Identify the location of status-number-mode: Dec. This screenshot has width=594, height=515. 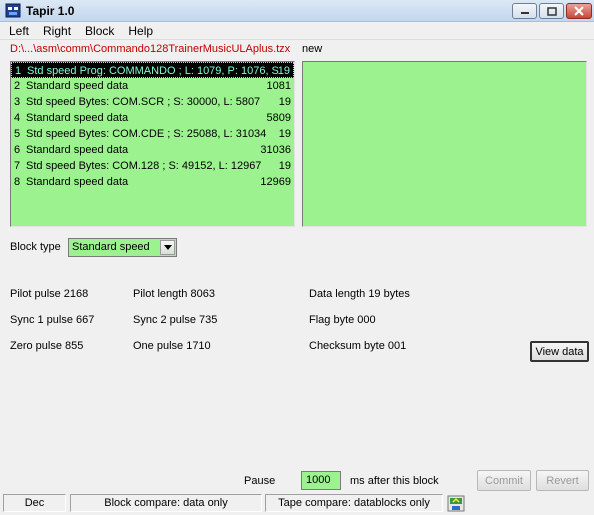
(34, 503).